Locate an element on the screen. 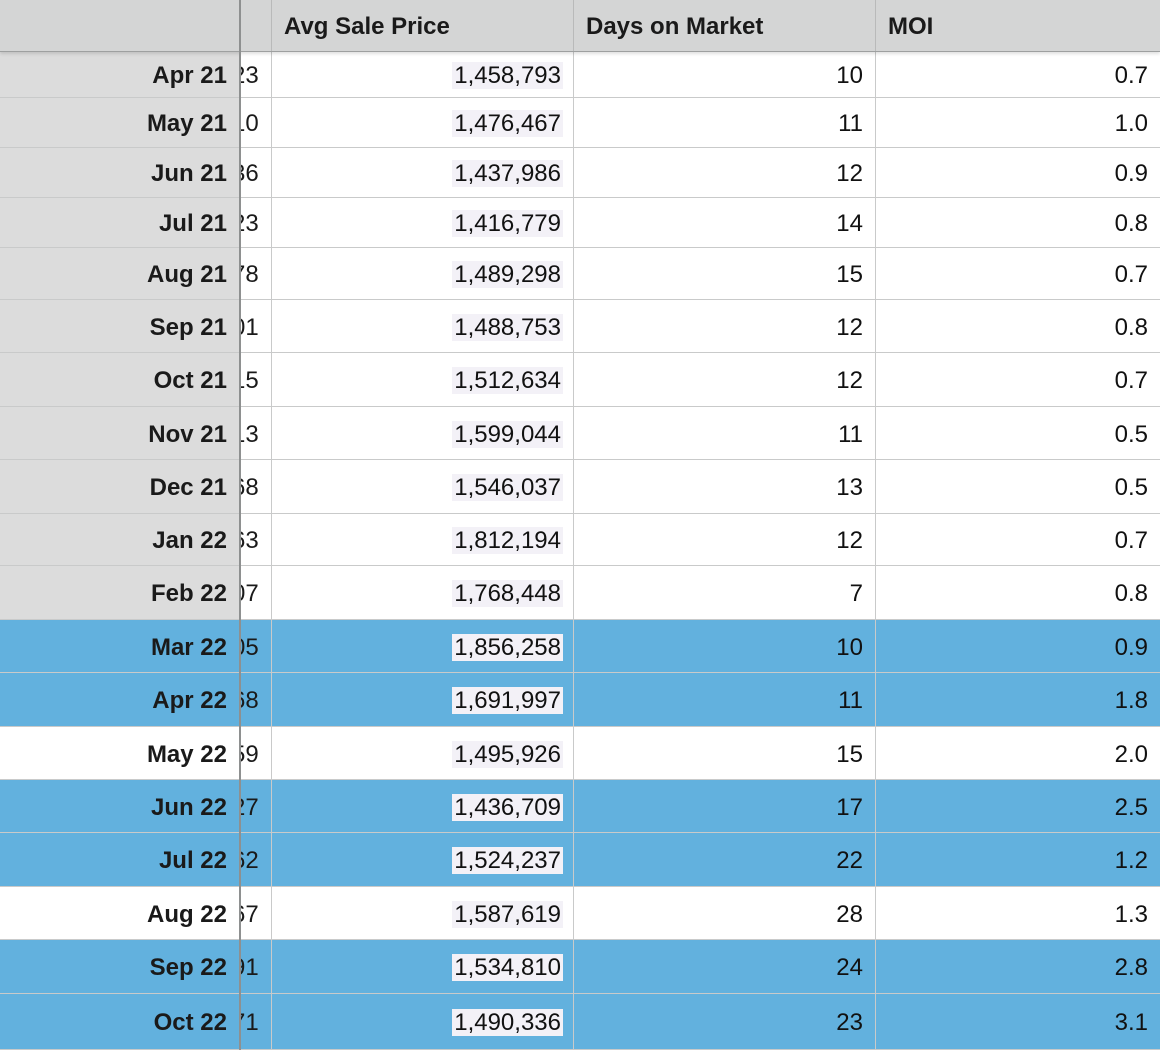 The image size is (1160, 1050). row-label-month: Oct 22 is located at coordinates (120, 1021).